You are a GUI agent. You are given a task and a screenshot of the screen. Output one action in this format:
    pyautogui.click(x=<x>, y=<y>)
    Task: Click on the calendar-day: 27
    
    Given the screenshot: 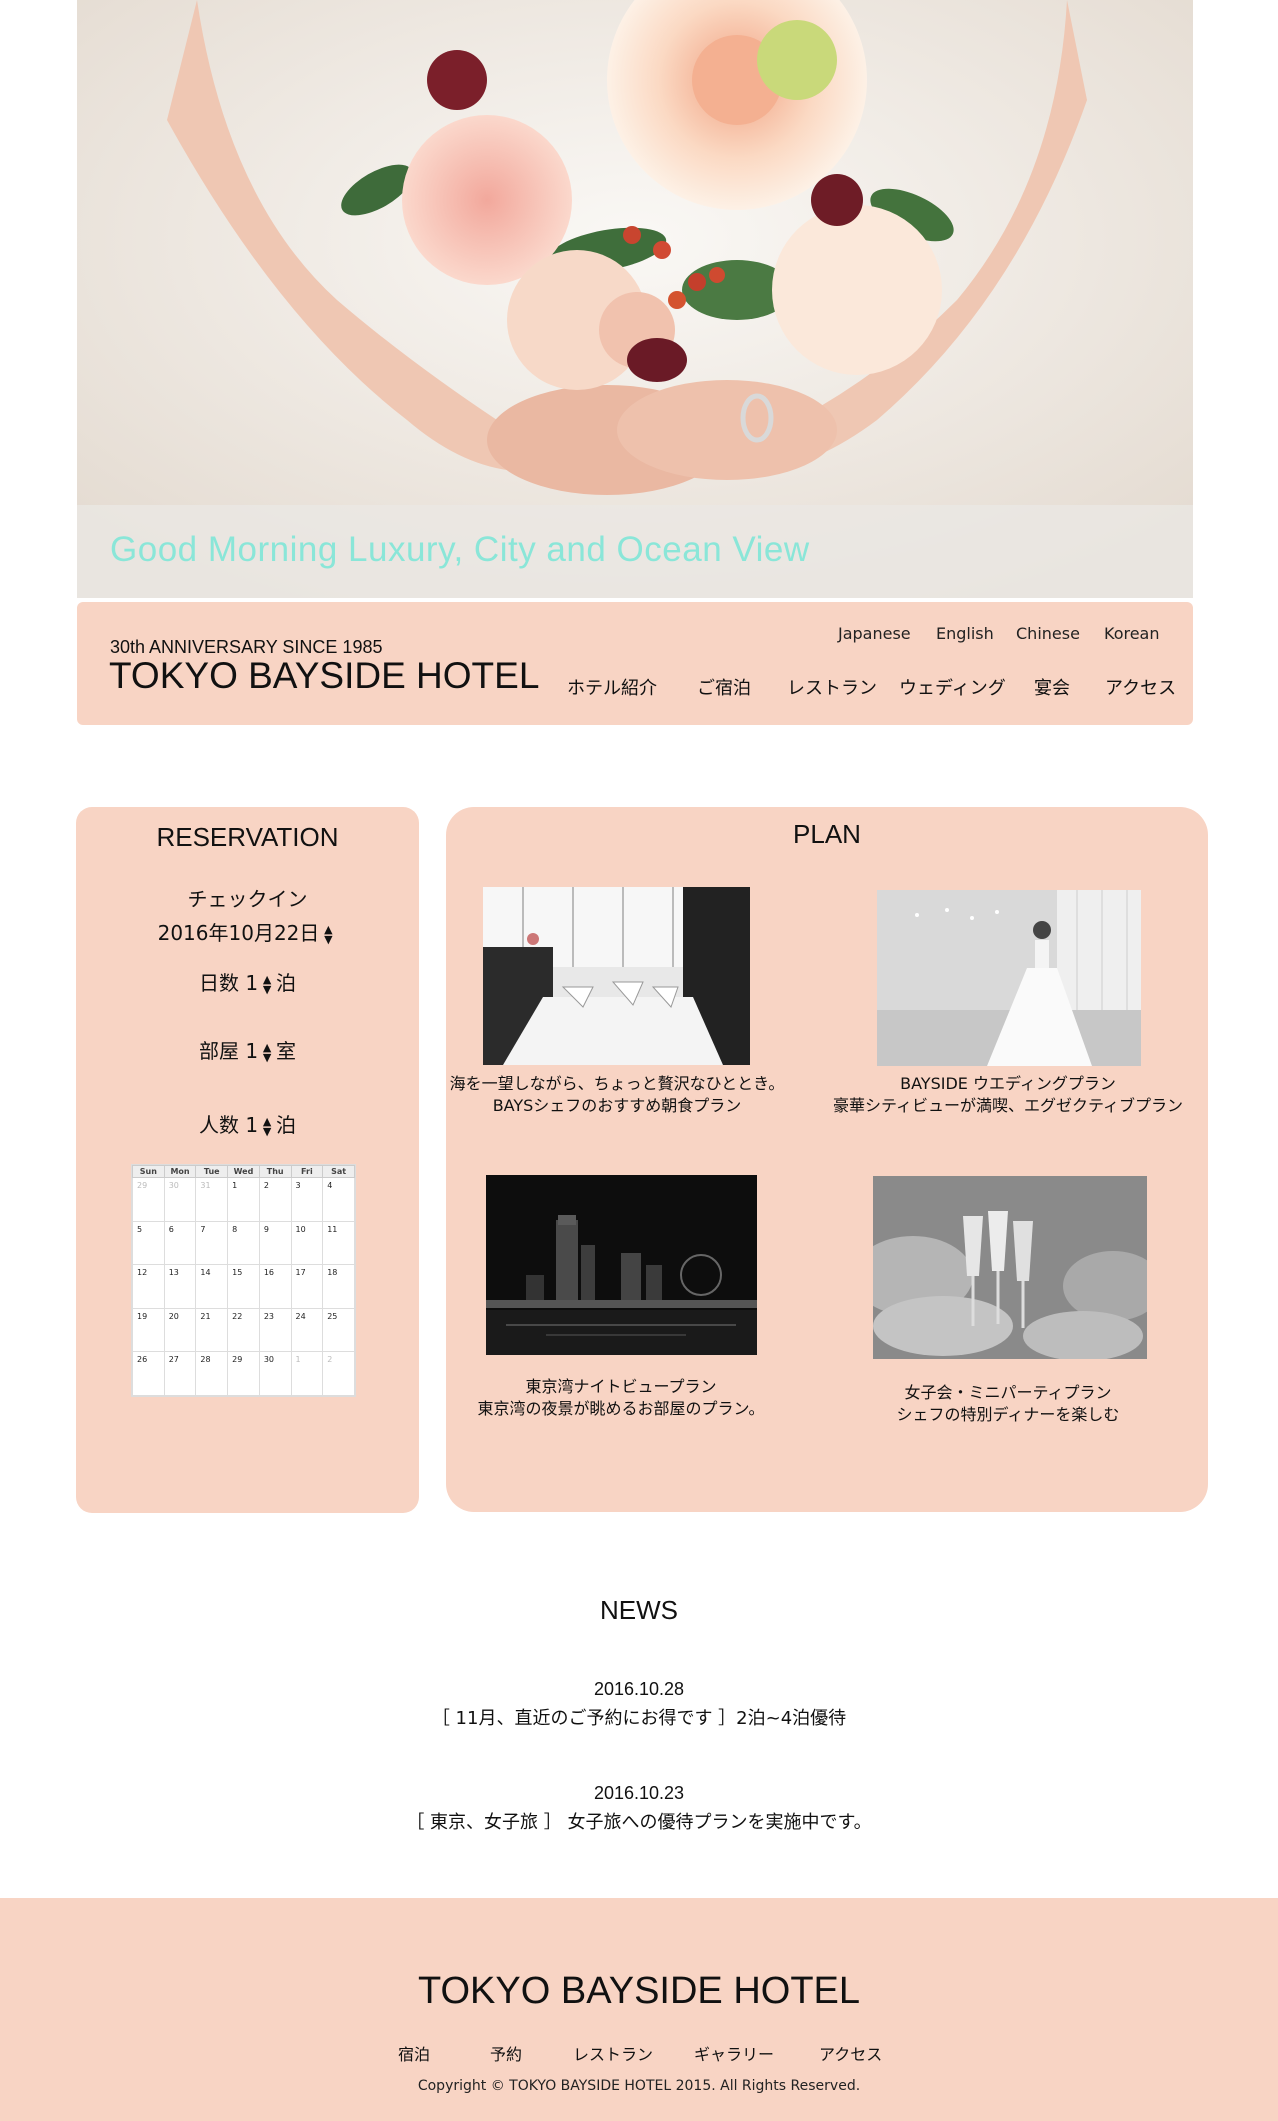 What is the action you would take?
    pyautogui.click(x=180, y=1373)
    